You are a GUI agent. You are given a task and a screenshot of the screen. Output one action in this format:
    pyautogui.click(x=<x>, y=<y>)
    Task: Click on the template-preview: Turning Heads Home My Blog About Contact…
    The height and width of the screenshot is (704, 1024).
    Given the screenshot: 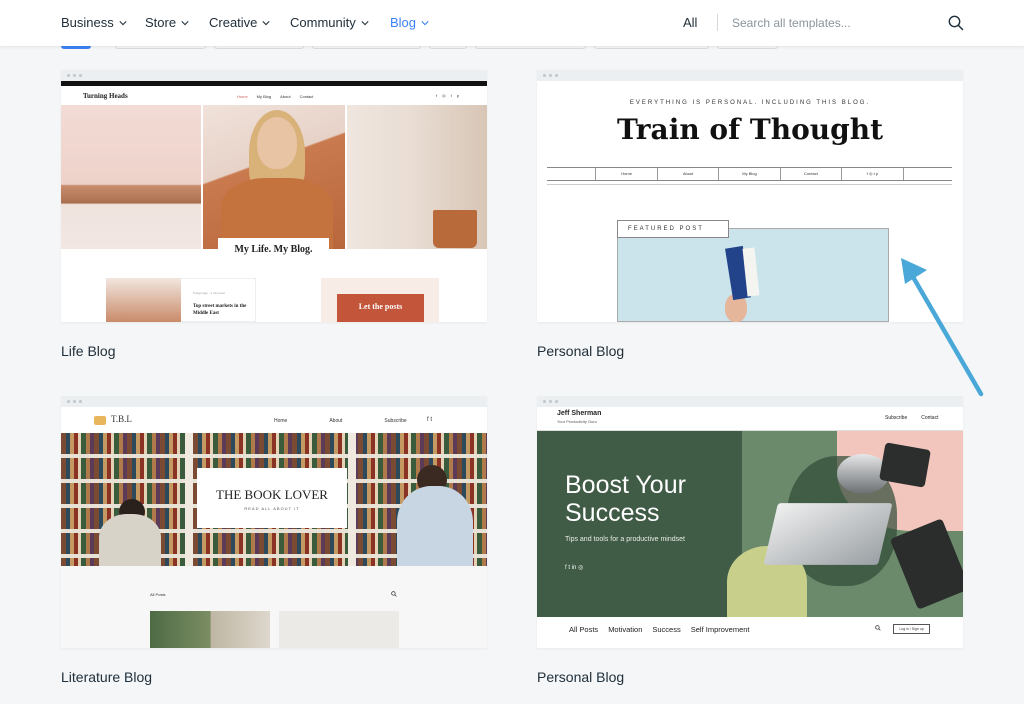 What is the action you would take?
    pyautogui.click(x=274, y=196)
    